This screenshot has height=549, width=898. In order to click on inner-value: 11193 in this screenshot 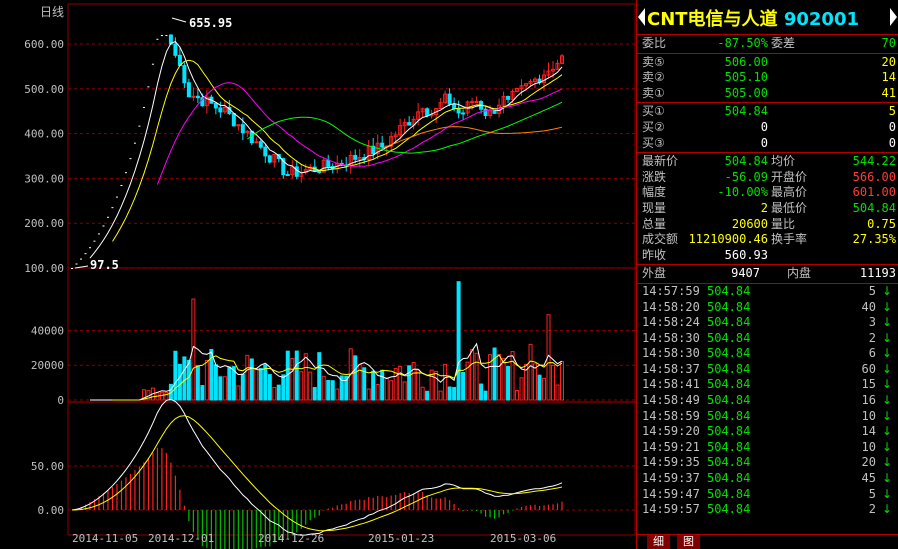, I will do `click(877, 273)`.